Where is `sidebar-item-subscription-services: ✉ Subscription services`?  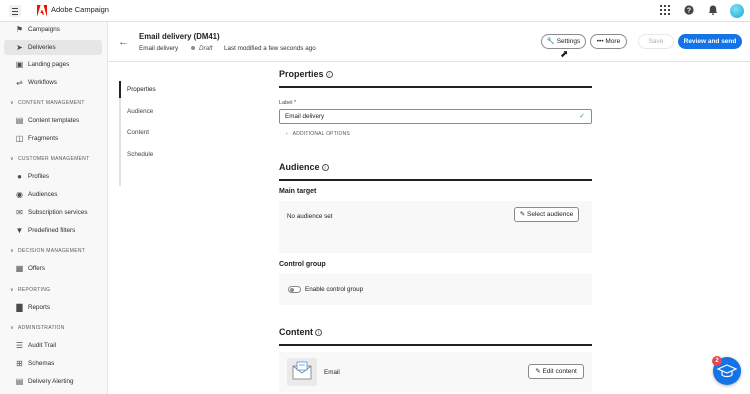
sidebar-item-subscription-services: ✉ Subscription services is located at coordinates (53, 212).